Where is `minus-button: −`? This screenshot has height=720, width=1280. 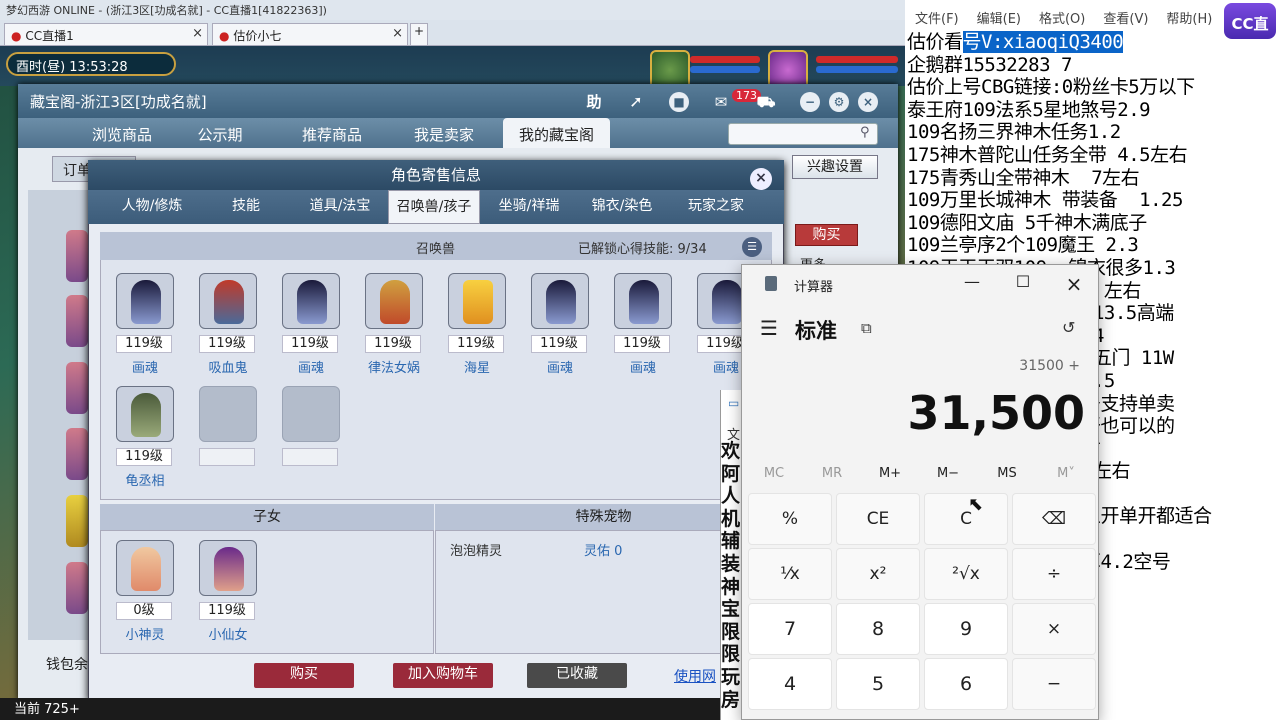
minus-button: − is located at coordinates (1054, 684).